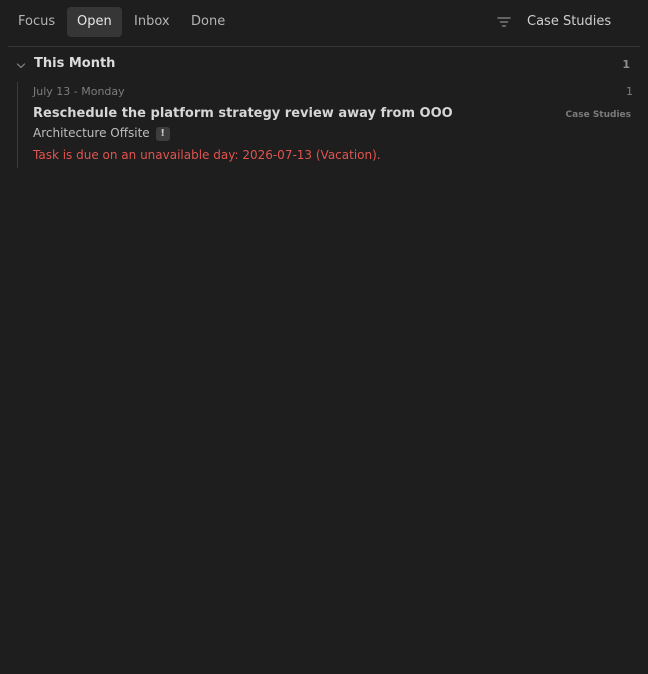 This screenshot has height=674, width=648. I want to click on tab-open: Open, so click(94, 22).